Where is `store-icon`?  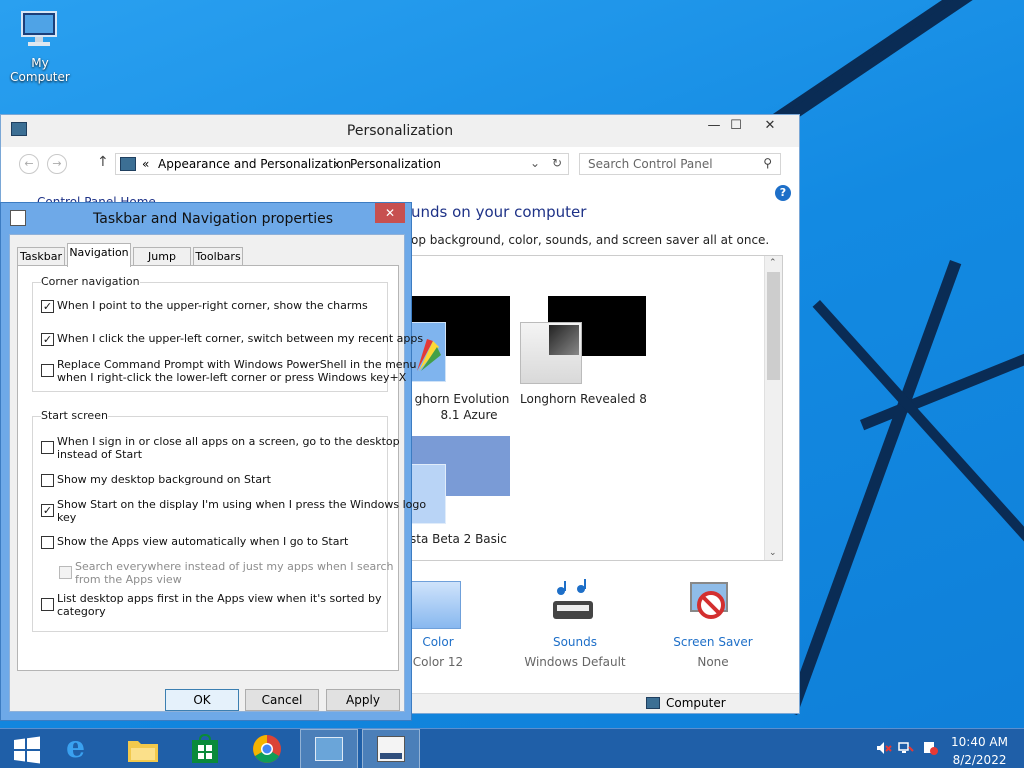
store-icon is located at coordinates (205, 748).